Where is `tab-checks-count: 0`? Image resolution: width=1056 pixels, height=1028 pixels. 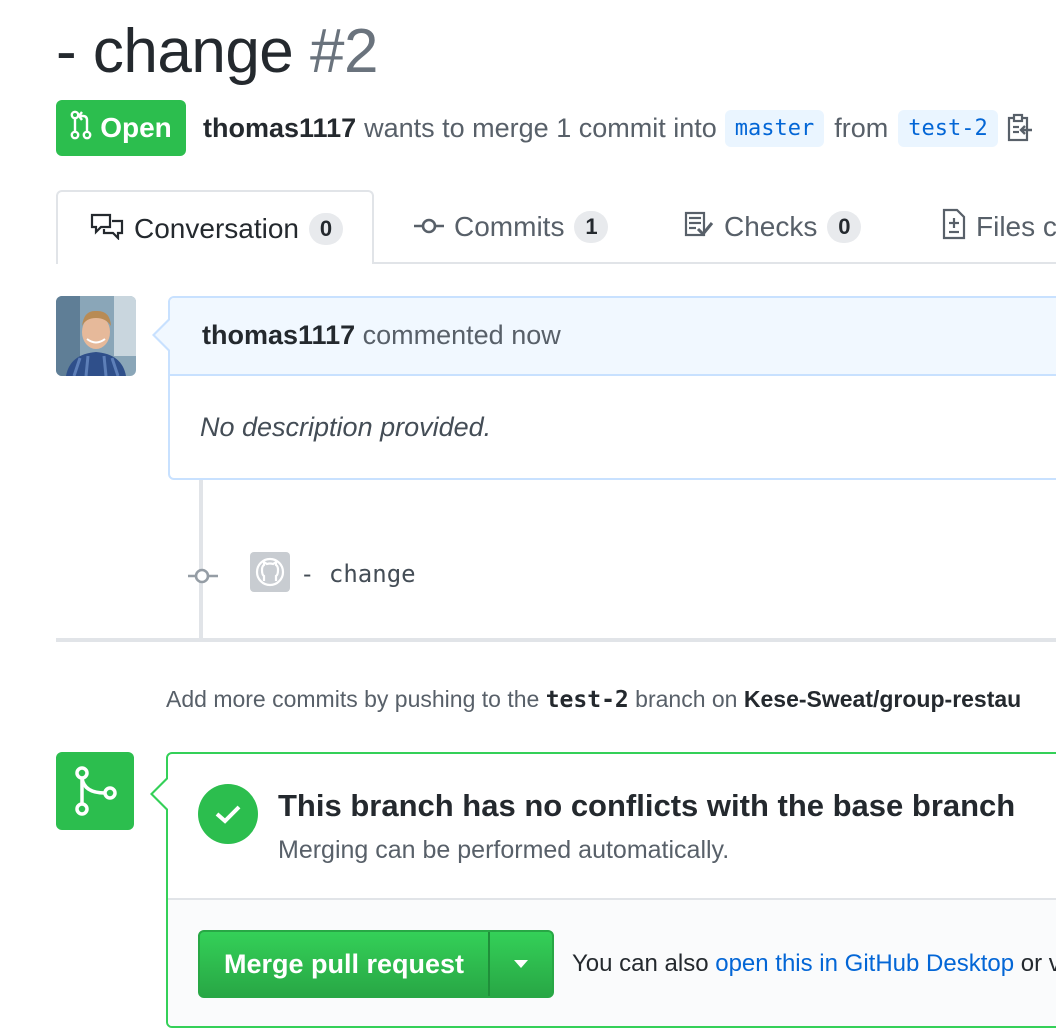 tab-checks-count: 0 is located at coordinates (844, 227).